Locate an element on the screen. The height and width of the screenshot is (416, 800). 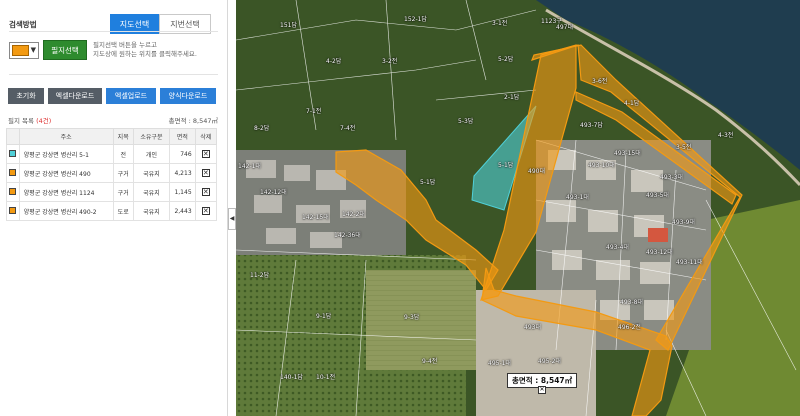
list-meta: 필지 목록 (4건) 총면적 : 8,547㎡ is located at coordinates (113, 120).